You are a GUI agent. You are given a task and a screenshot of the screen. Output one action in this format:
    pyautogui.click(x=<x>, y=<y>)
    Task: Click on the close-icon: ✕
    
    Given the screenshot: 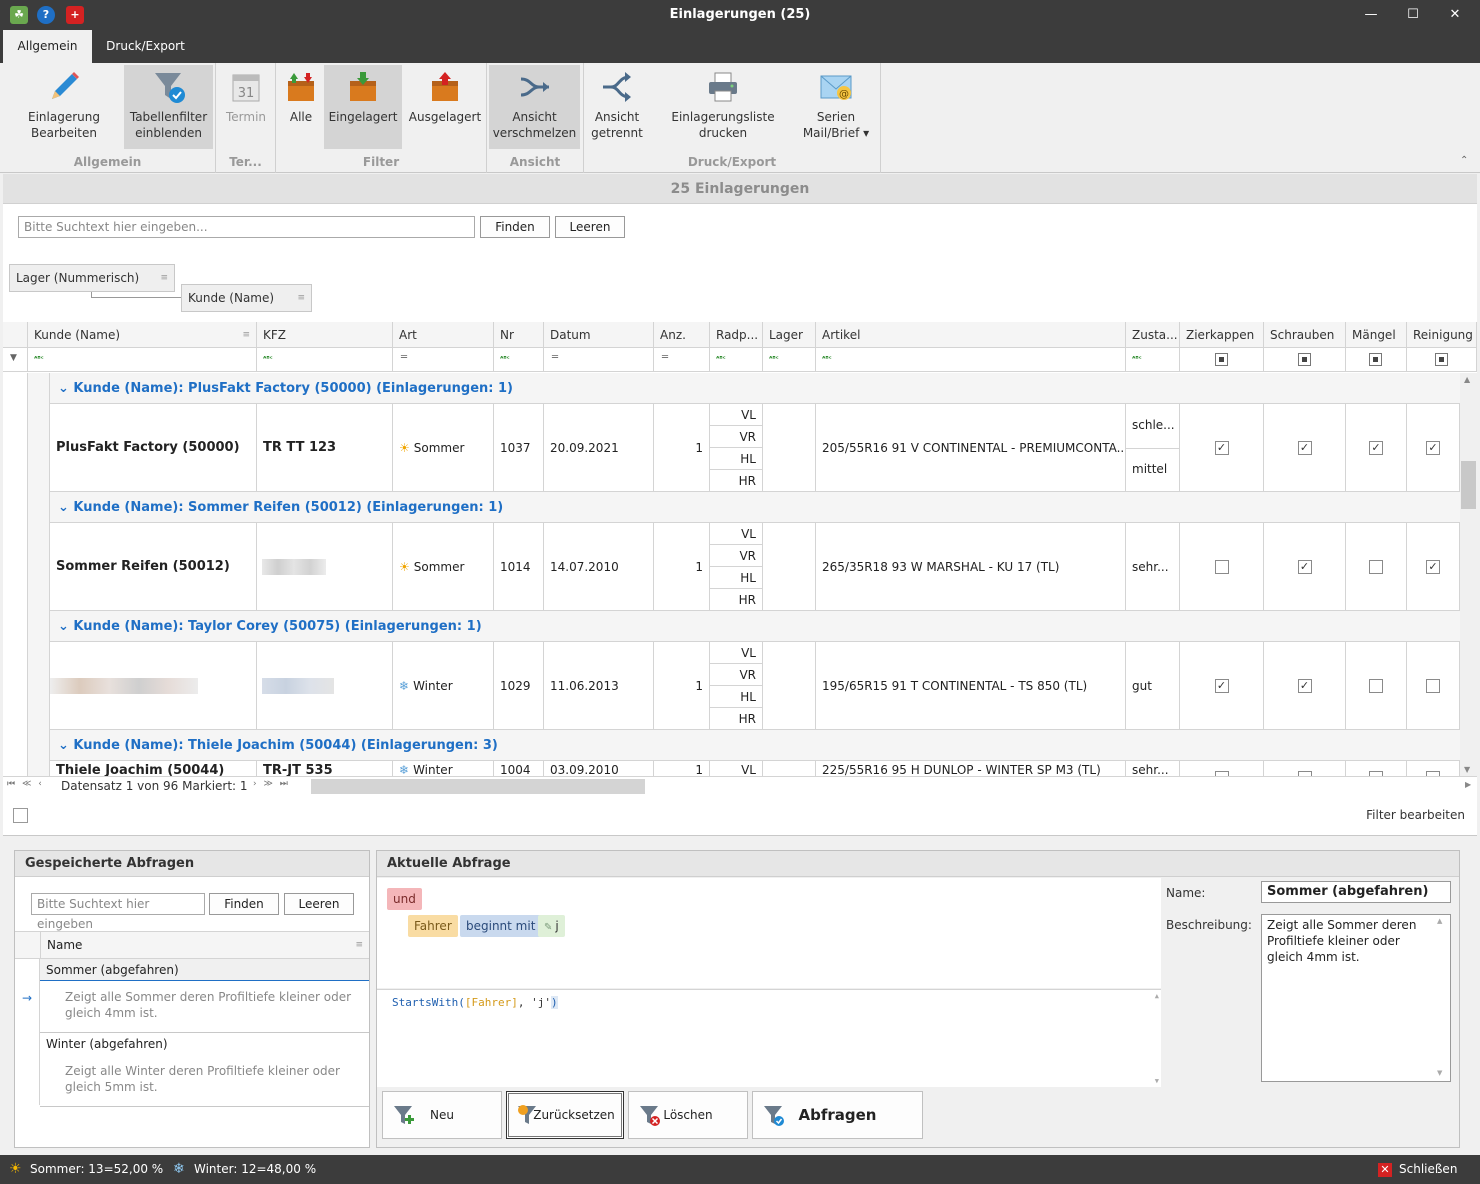 What is the action you would take?
    pyautogui.click(x=1385, y=1170)
    